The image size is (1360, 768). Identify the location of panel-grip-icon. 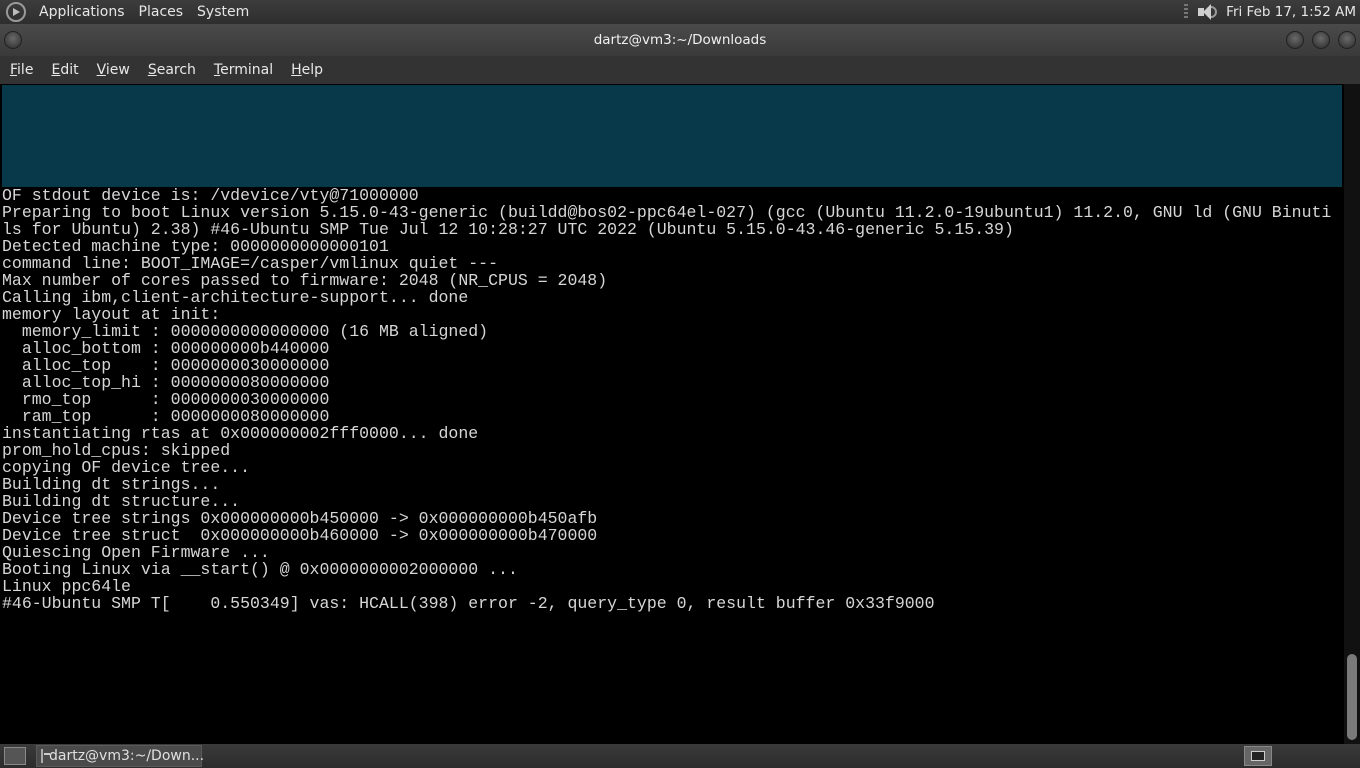
(1186, 12).